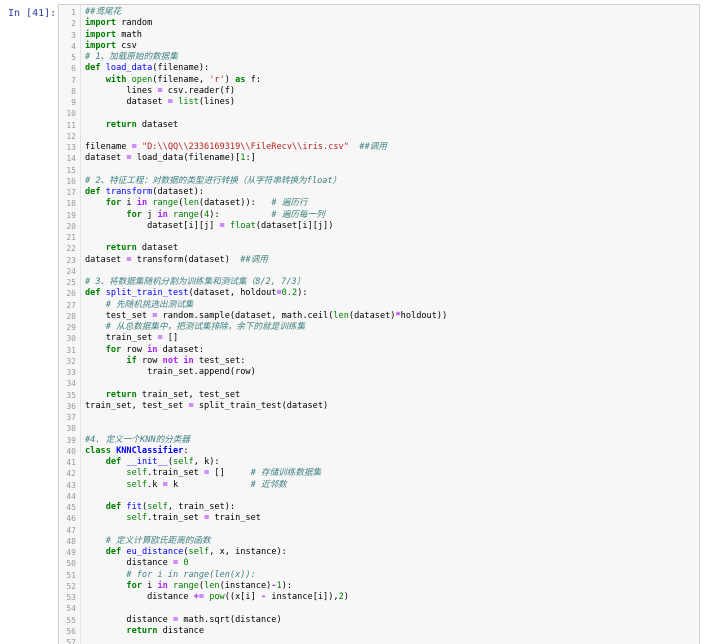  What do you see at coordinates (71, 474) in the screenshot?
I see `line-number: 42` at bounding box center [71, 474].